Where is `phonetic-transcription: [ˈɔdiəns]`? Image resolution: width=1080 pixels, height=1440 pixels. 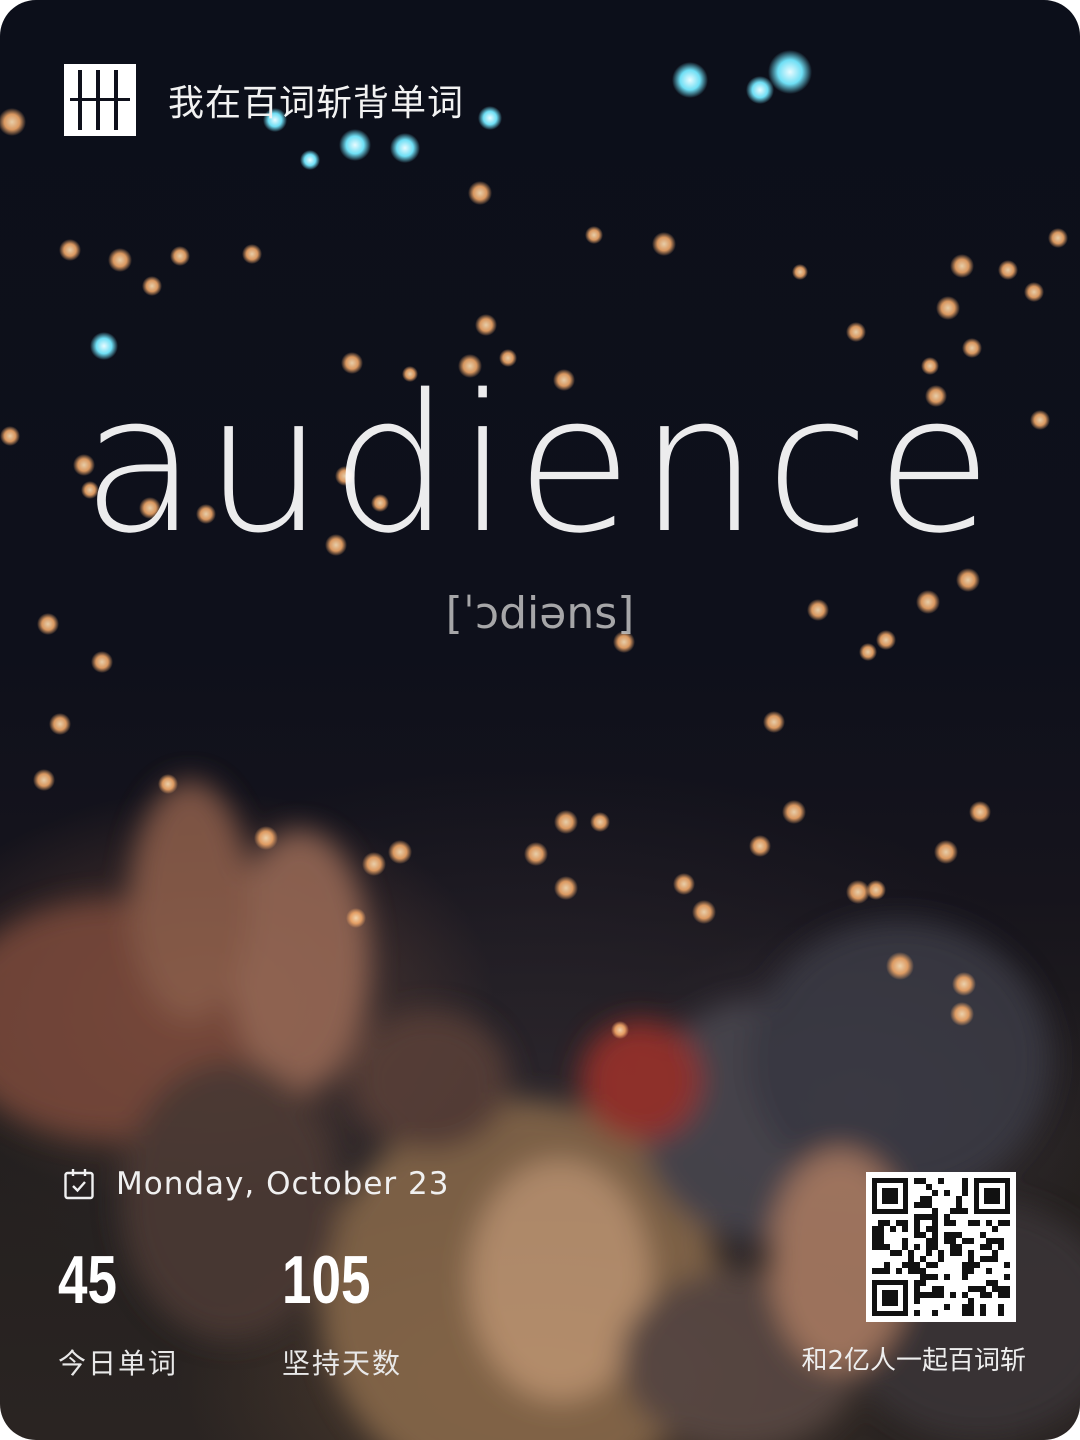 phonetic-transcription: [ˈɔdiəns] is located at coordinates (540, 613).